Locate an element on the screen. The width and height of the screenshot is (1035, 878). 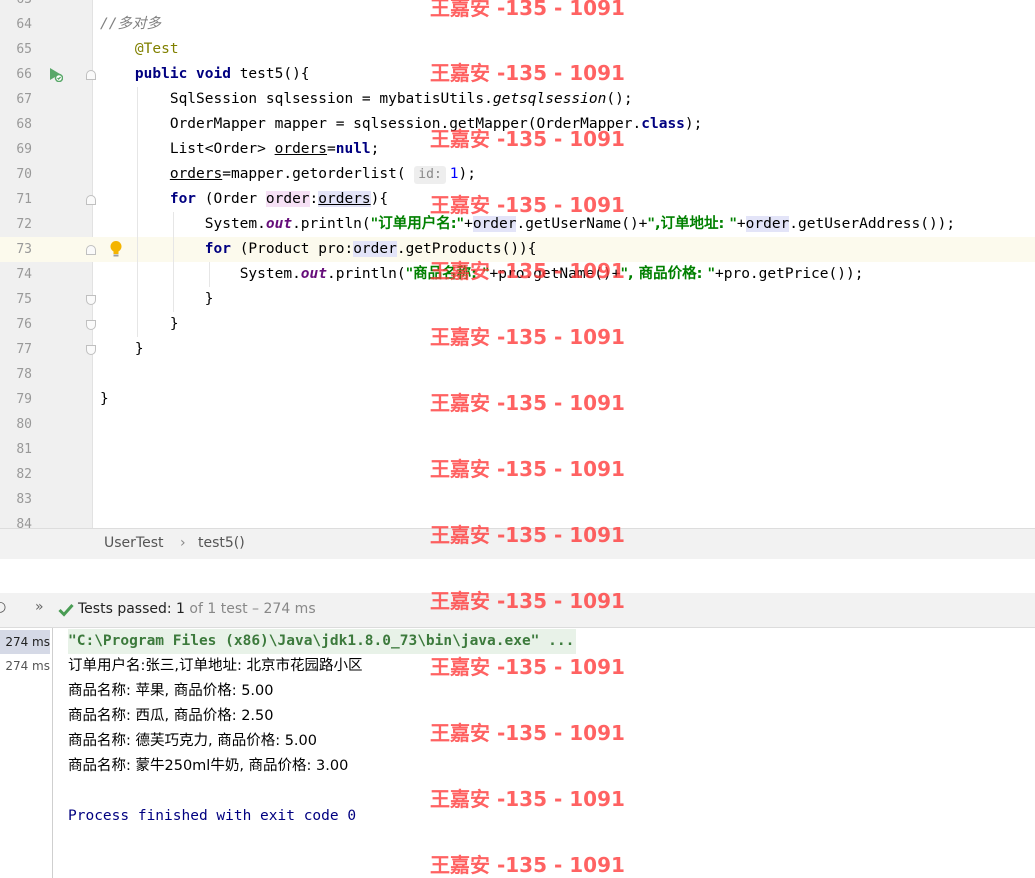
line-number: 73 is located at coordinates (24, 249).